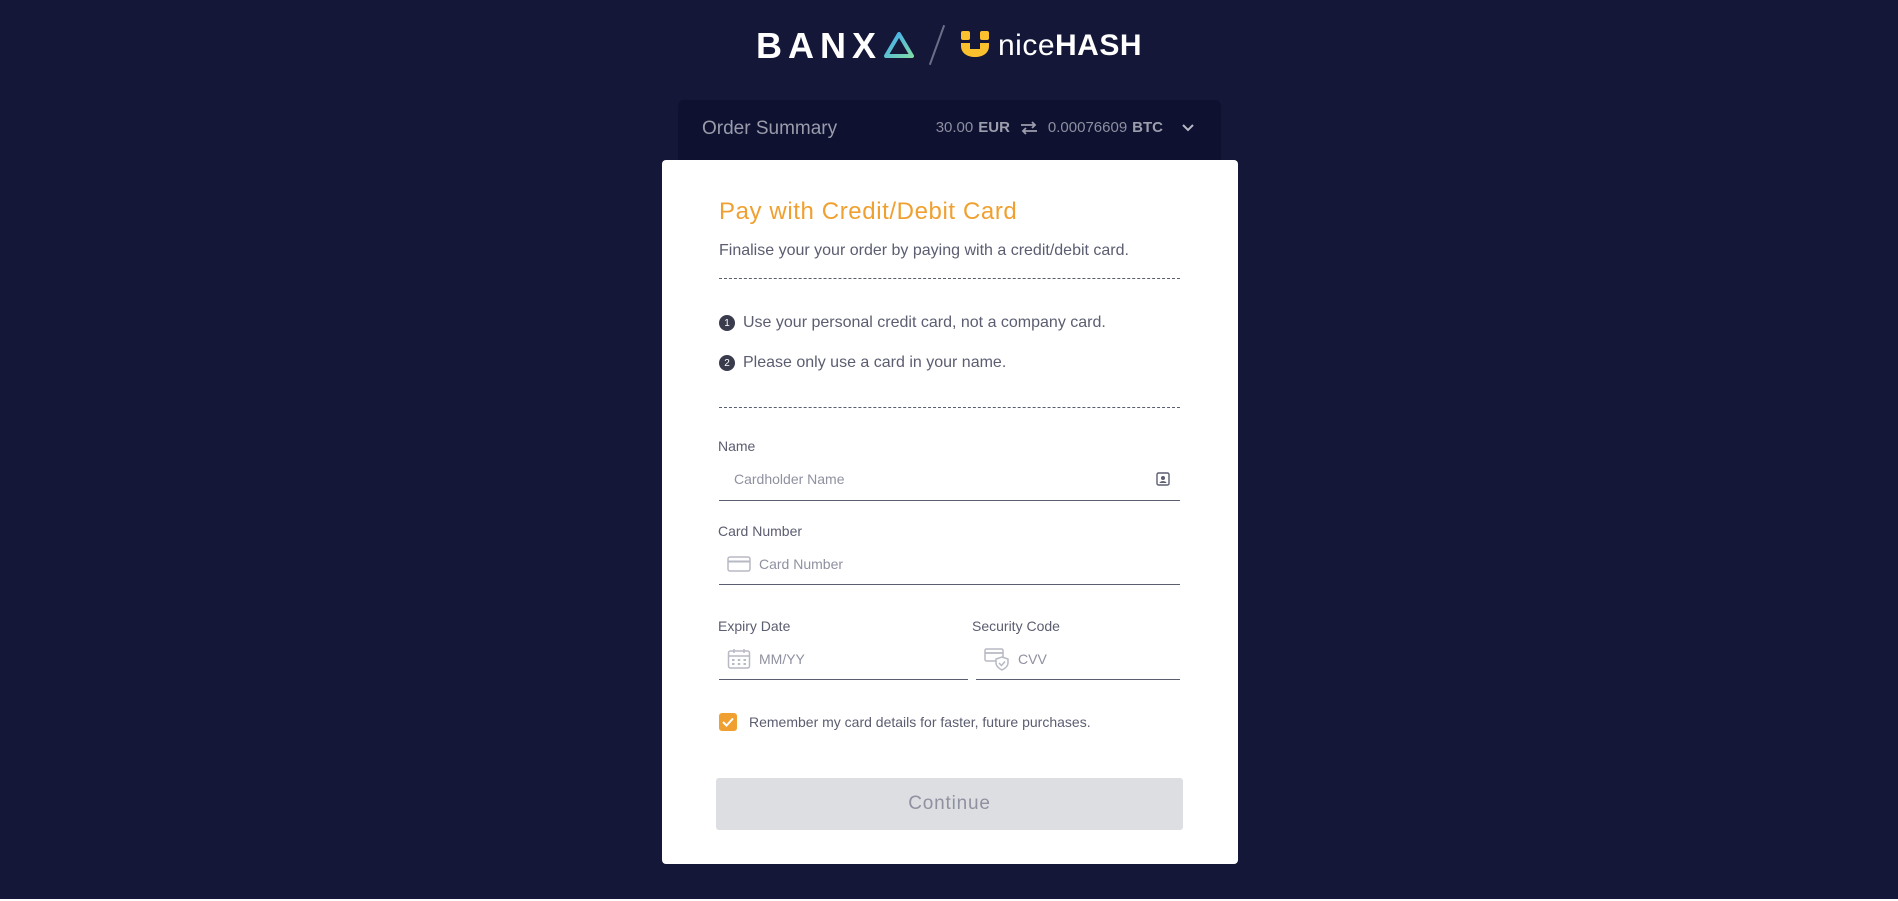  I want to click on checkmark-icon, so click(728, 722).